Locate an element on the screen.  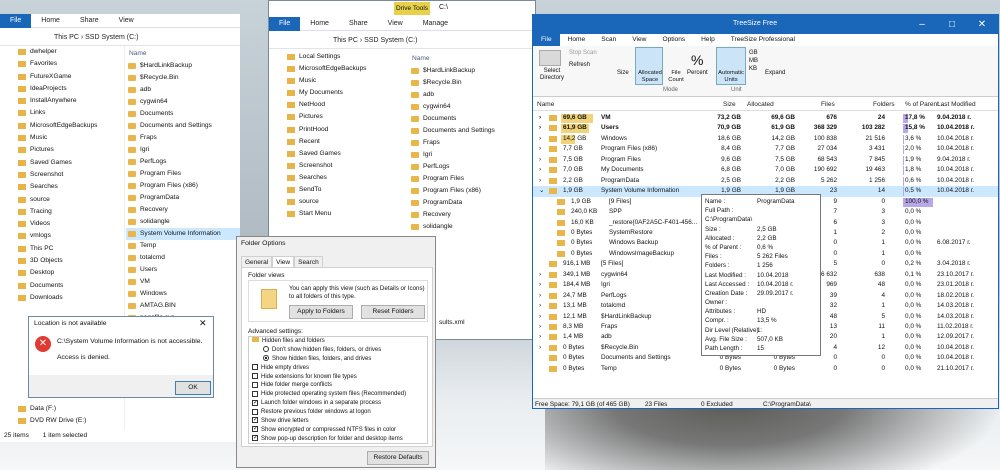
unit-gb: GB is located at coordinates (753, 53).